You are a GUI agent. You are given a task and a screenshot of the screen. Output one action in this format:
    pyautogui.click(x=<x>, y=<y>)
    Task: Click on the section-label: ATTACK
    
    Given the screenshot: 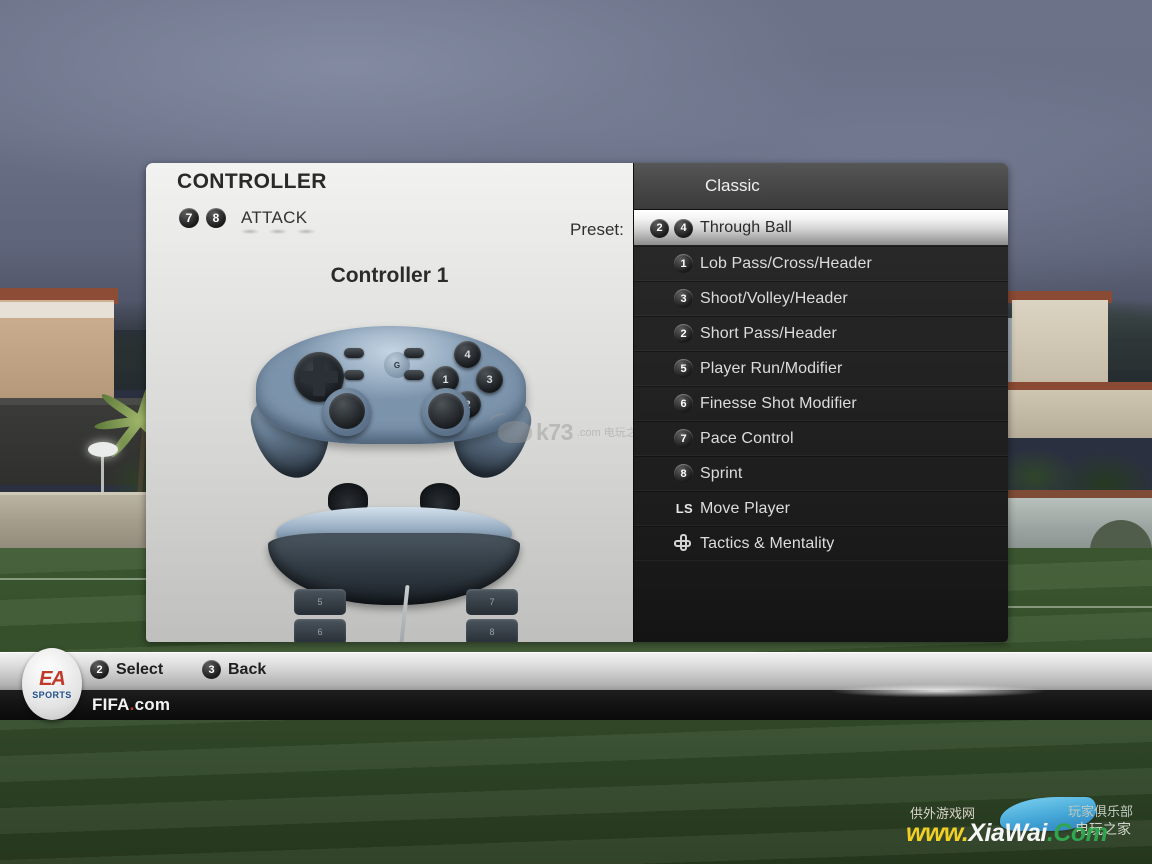 What is the action you would take?
    pyautogui.click(x=278, y=221)
    